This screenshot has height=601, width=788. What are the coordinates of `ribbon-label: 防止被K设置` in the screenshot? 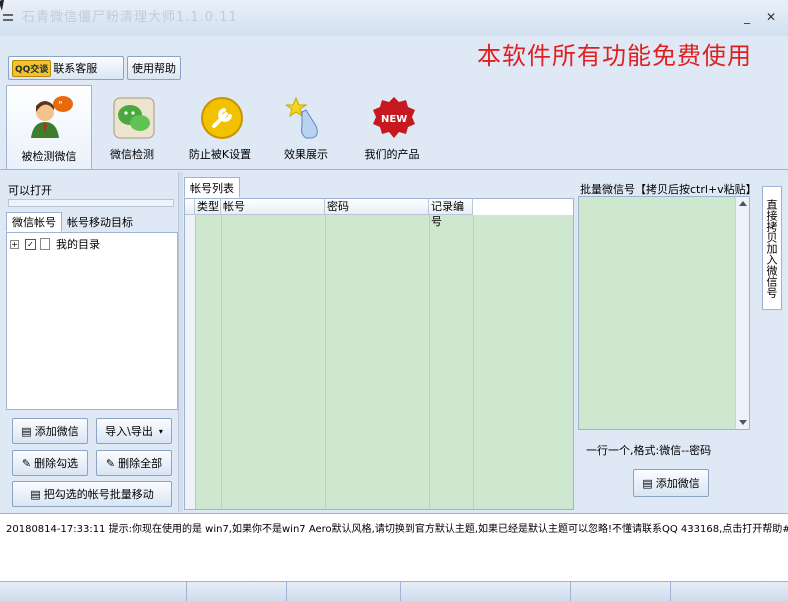 It's located at (220, 154).